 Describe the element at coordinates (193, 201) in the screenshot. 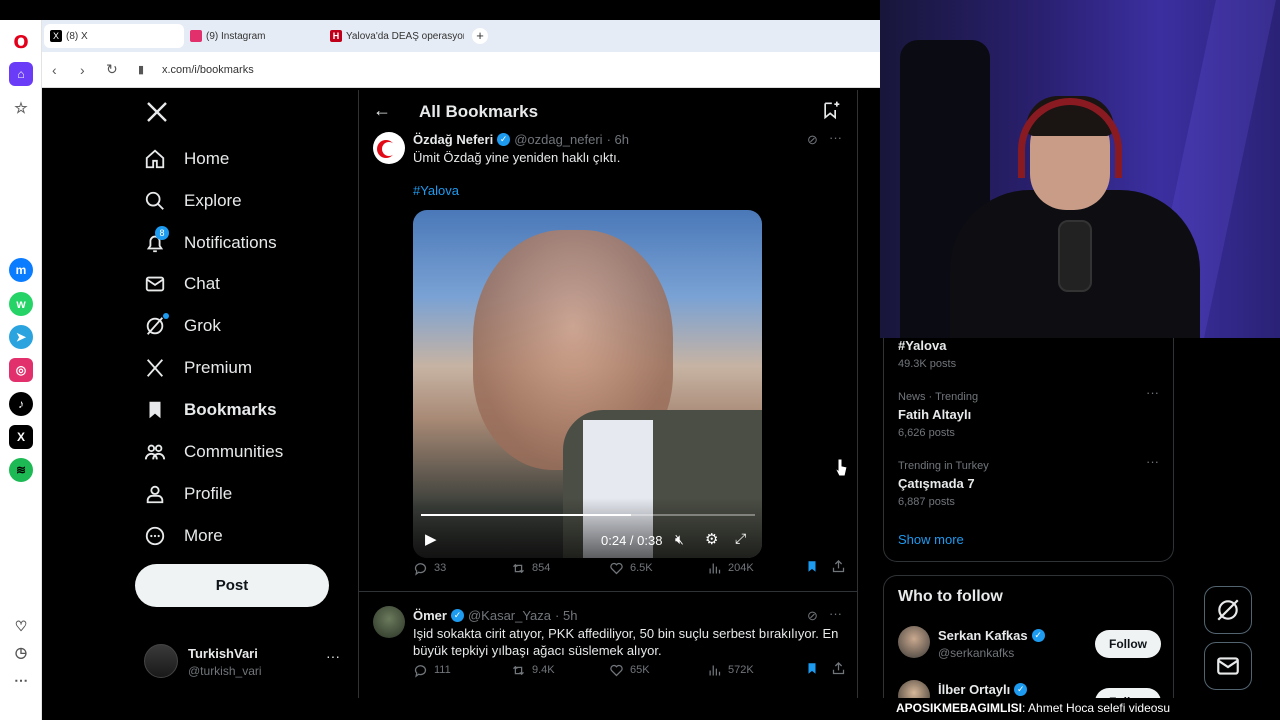

I see `nav-explore: Explore` at that location.